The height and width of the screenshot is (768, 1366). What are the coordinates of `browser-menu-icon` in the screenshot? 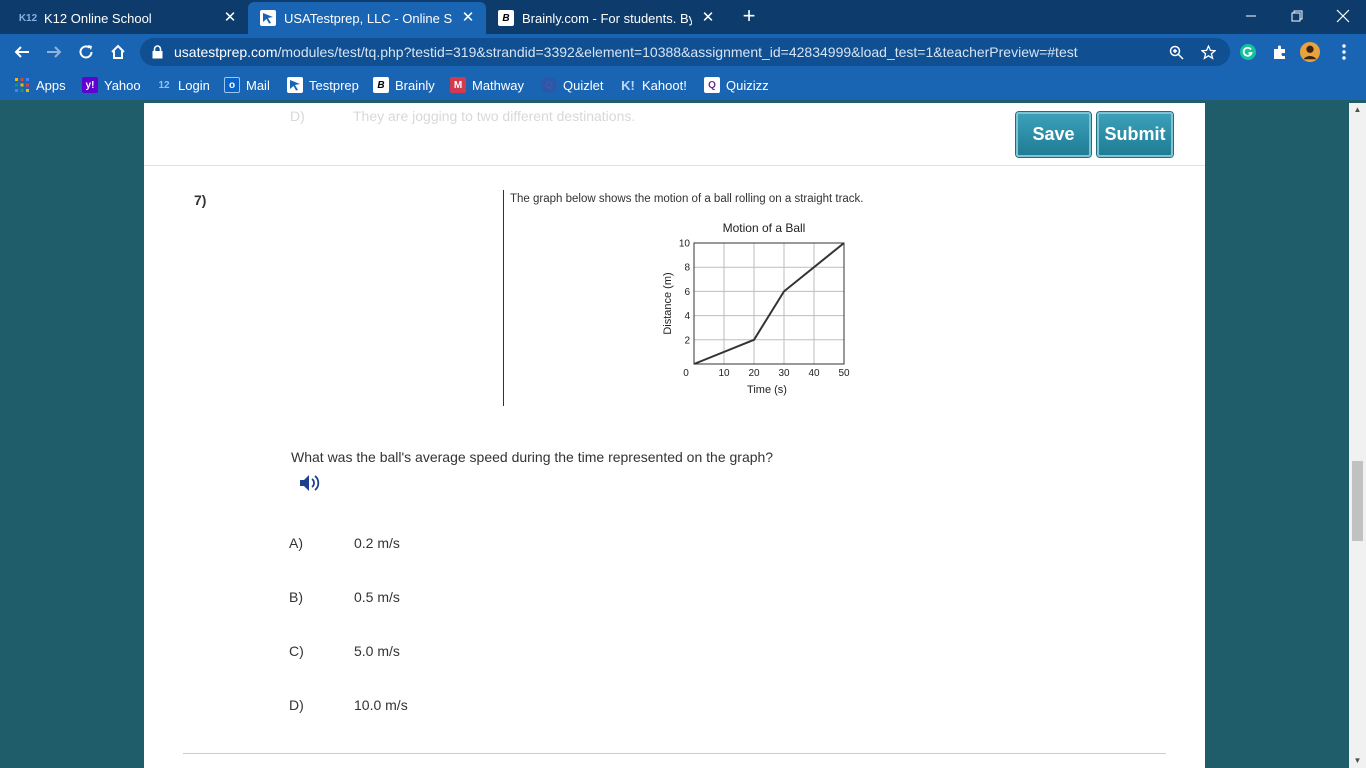 It's located at (1344, 52).